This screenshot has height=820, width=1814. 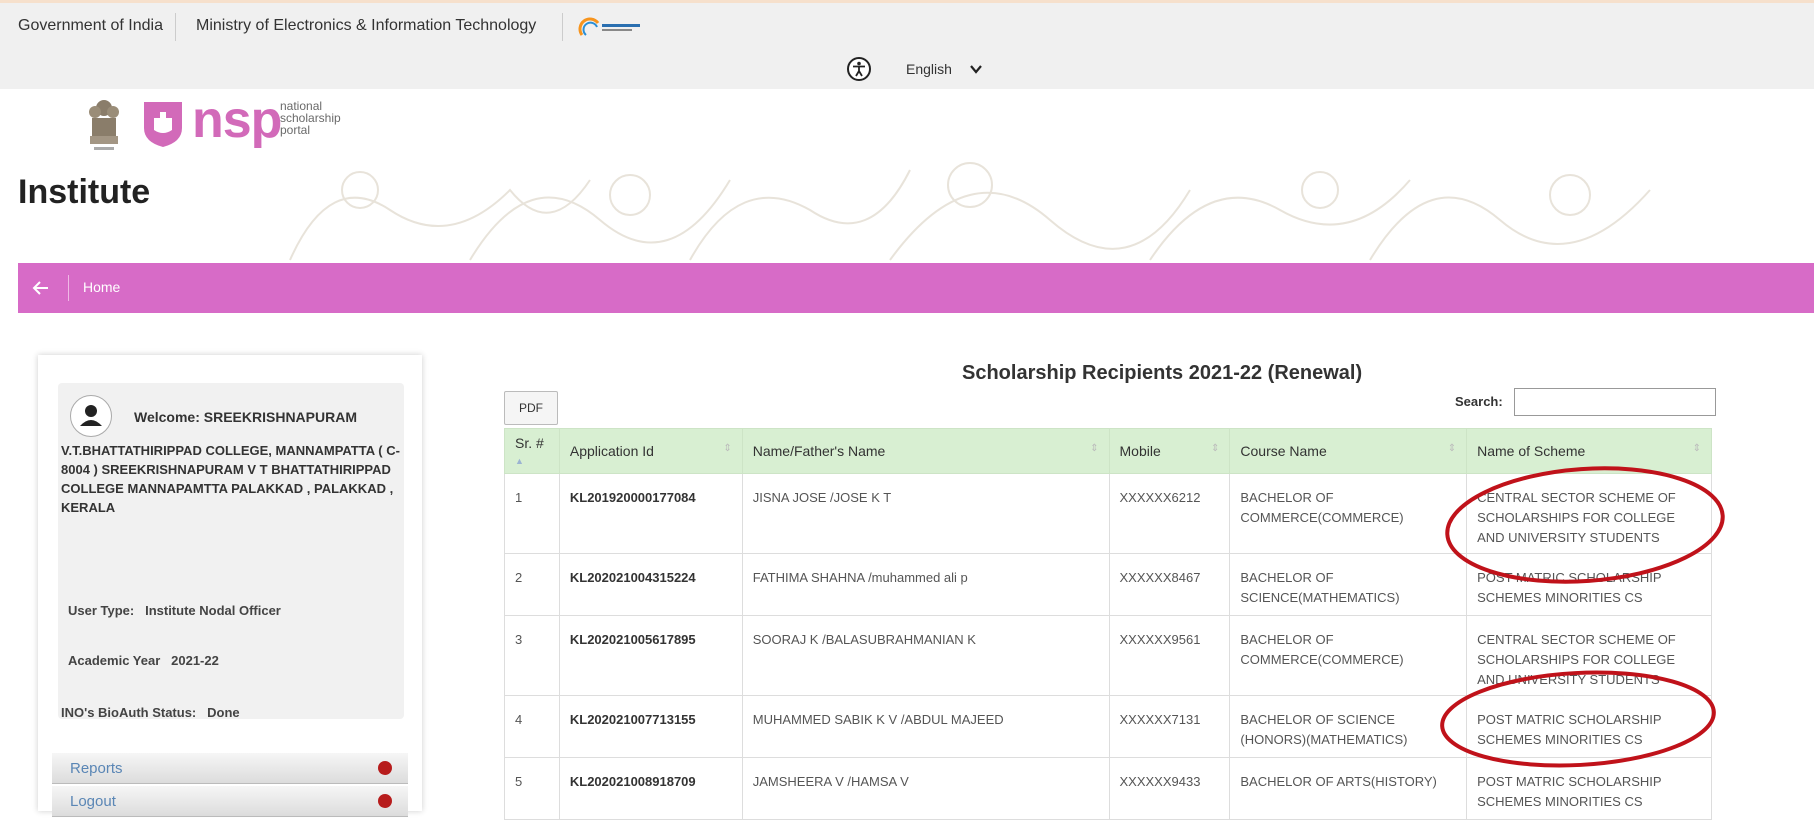 I want to click on cell-sr: 5, so click(x=532, y=788).